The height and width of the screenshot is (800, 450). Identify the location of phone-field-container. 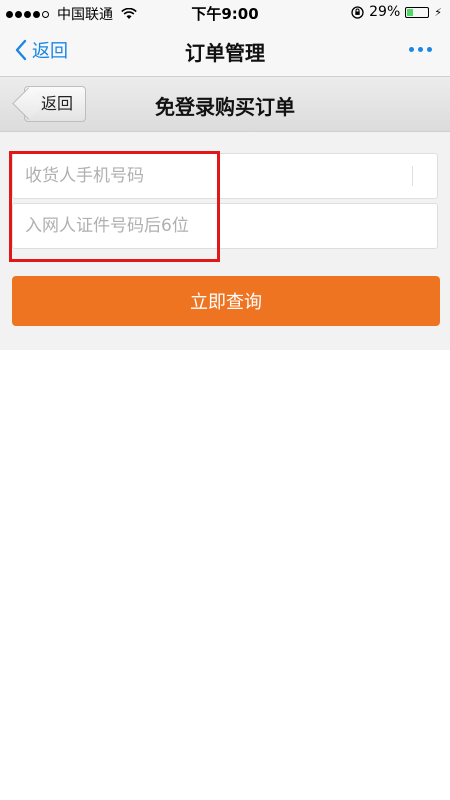
(225, 176).